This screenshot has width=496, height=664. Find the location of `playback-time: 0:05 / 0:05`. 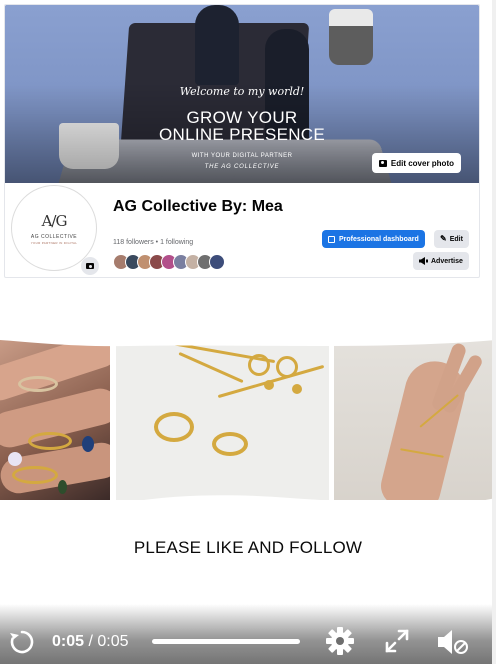

playback-time: 0:05 / 0:05 is located at coordinates (90, 642).